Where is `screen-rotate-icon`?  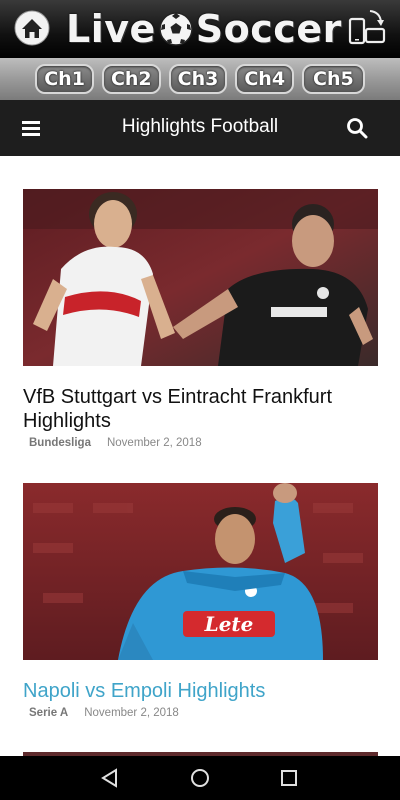 screen-rotate-icon is located at coordinates (367, 28).